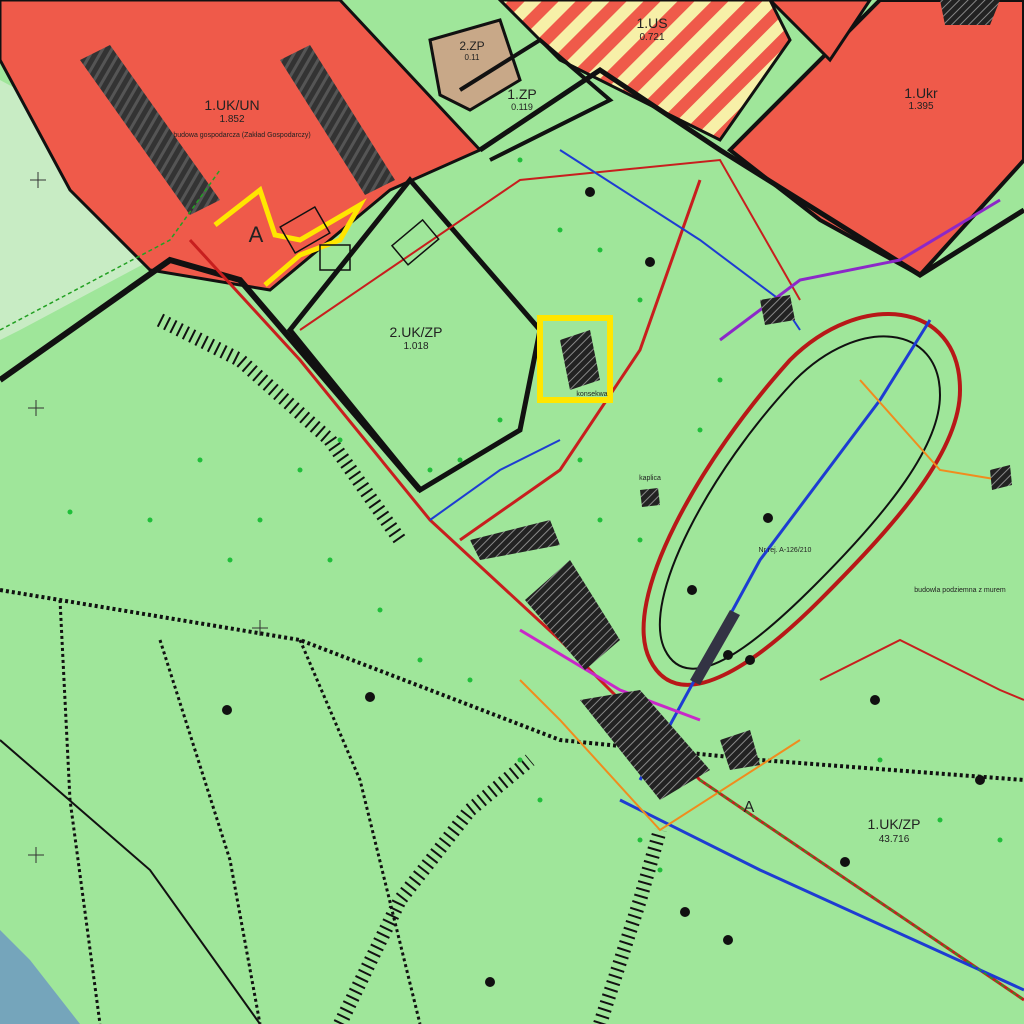  What do you see at coordinates (522, 107) in the screenshot?
I see `label-zp-small-area: 0.119` at bounding box center [522, 107].